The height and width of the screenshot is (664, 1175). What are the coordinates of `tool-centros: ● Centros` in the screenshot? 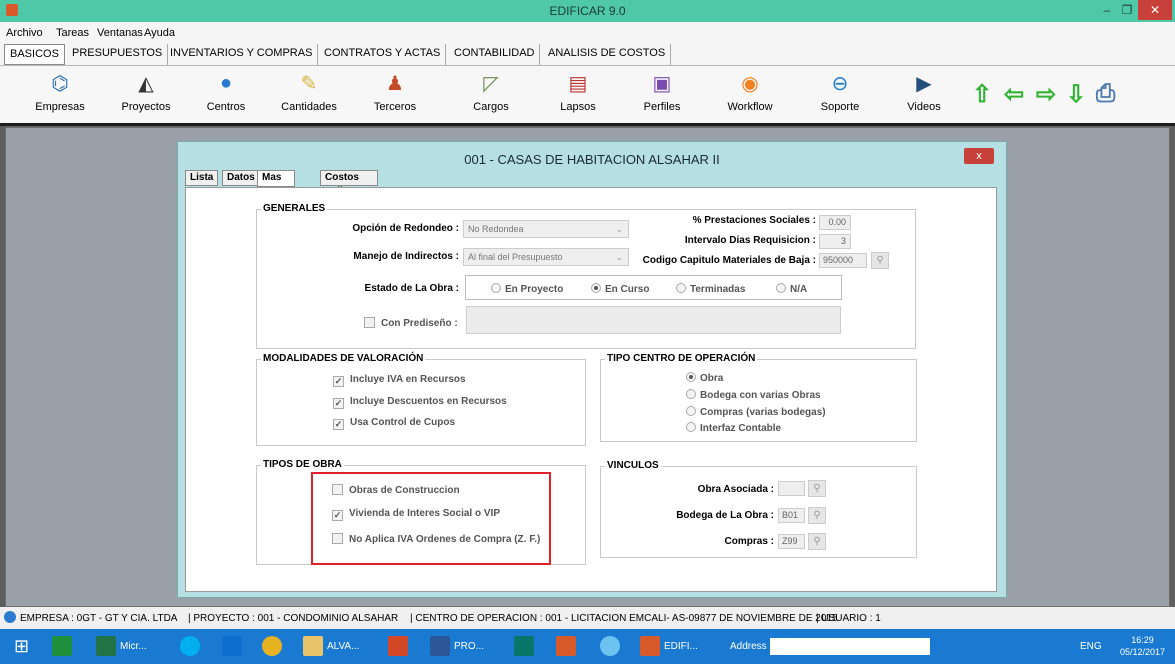 It's located at (226, 92).